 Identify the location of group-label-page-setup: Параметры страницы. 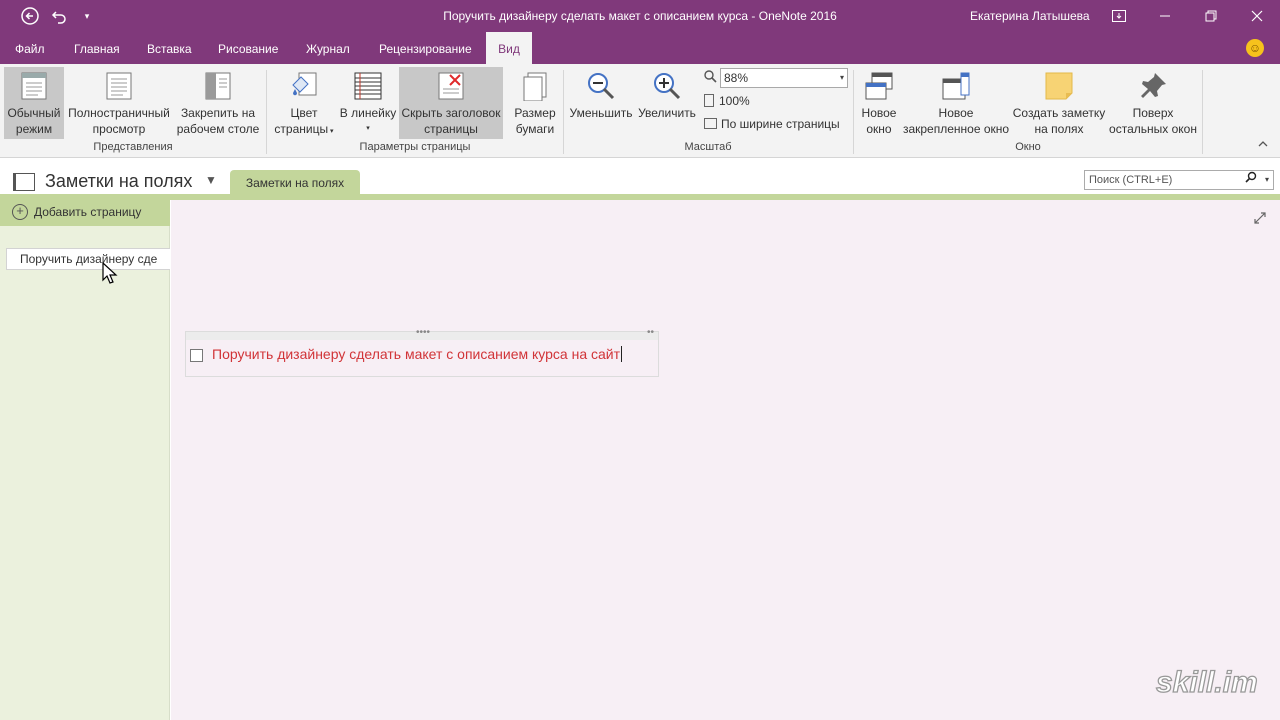
(415, 147).